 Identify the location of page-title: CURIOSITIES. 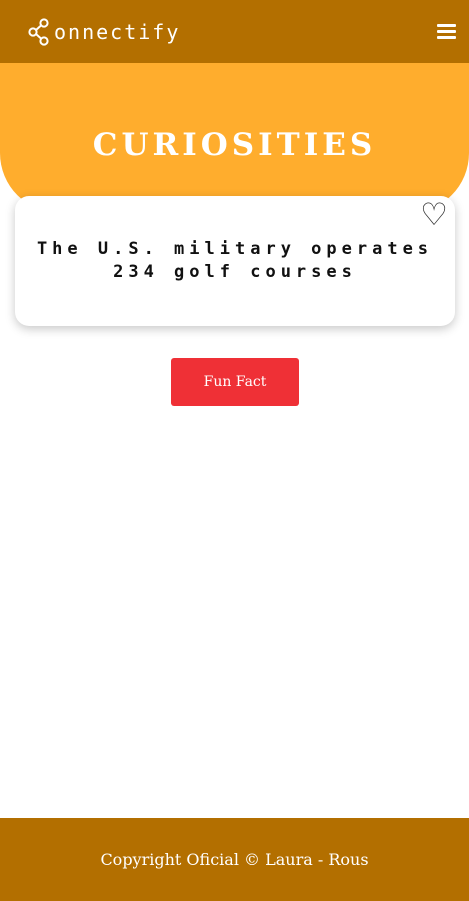
(234, 145).